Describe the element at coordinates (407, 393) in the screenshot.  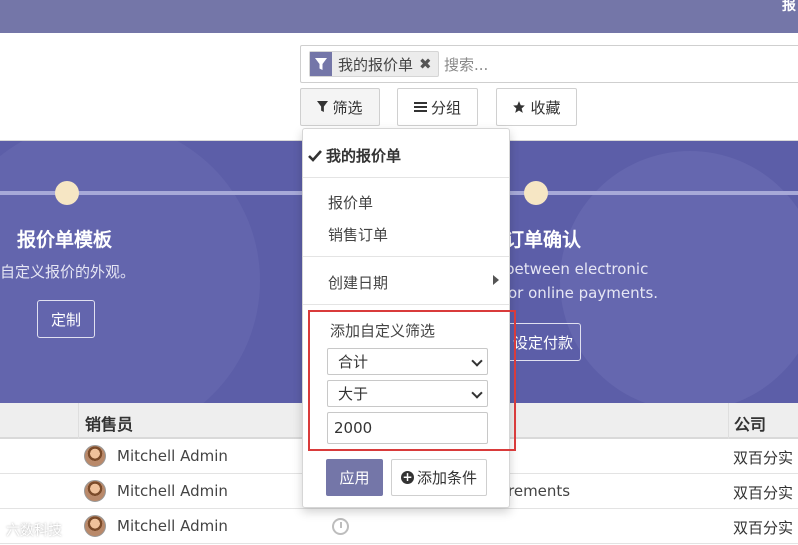
I see `operator-select: 大于` at that location.